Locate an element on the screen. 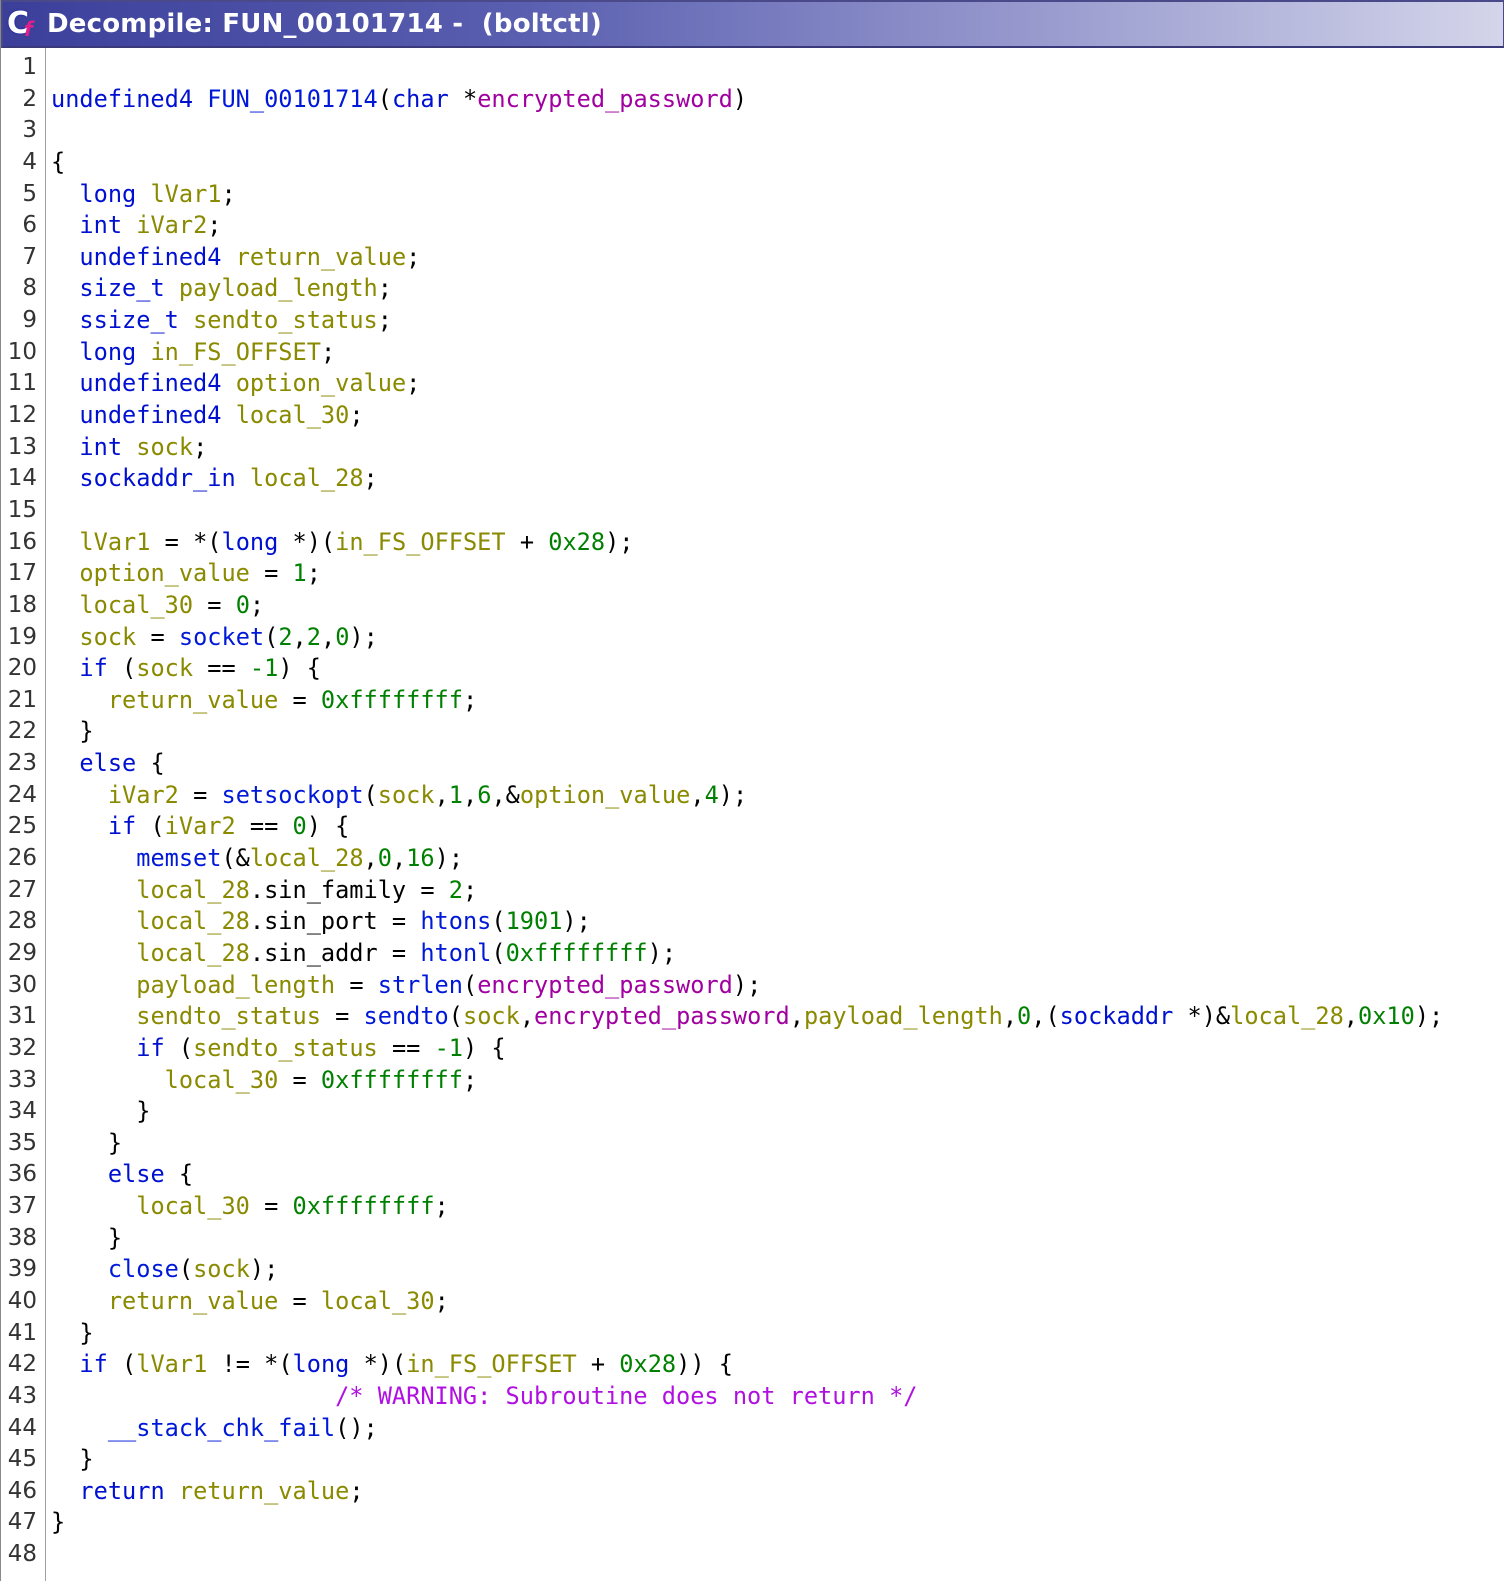  code-line: 3 is located at coordinates (752, 131).